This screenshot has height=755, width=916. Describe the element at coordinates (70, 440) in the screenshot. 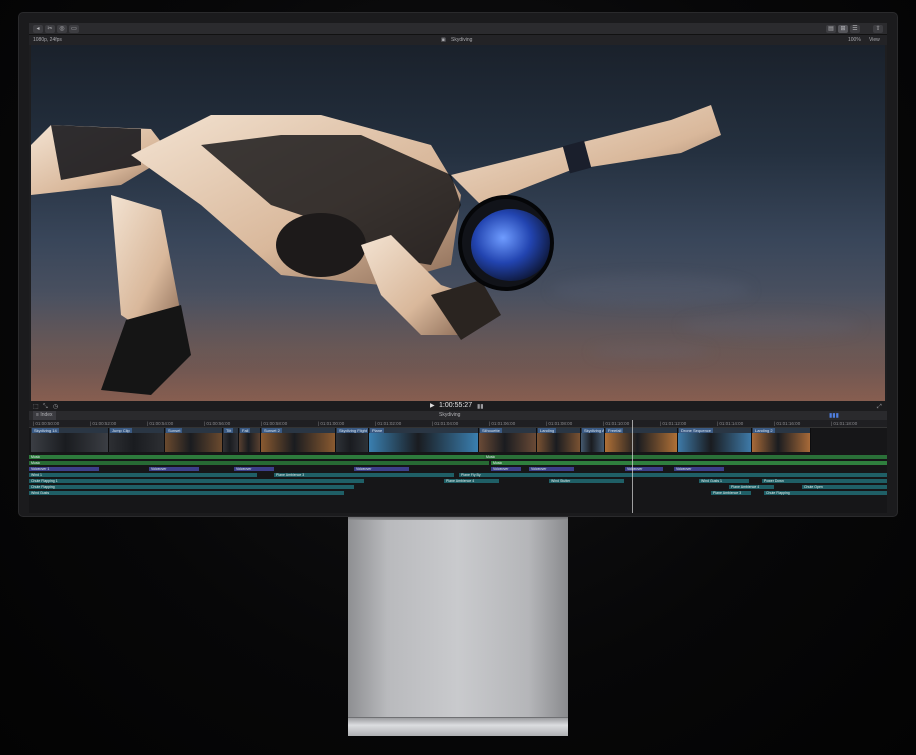

I see `video-clip: Skydiving 14` at that location.